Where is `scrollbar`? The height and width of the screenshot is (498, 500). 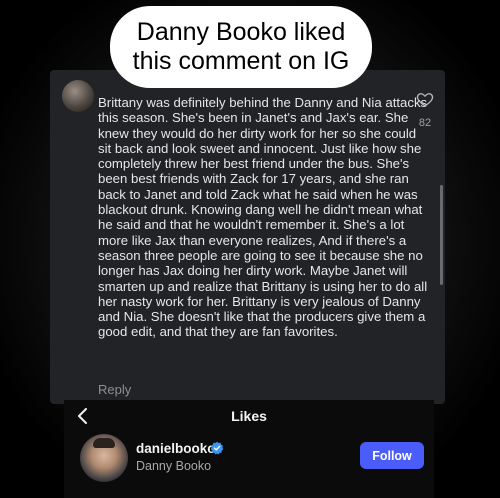
scrollbar is located at coordinates (441, 235).